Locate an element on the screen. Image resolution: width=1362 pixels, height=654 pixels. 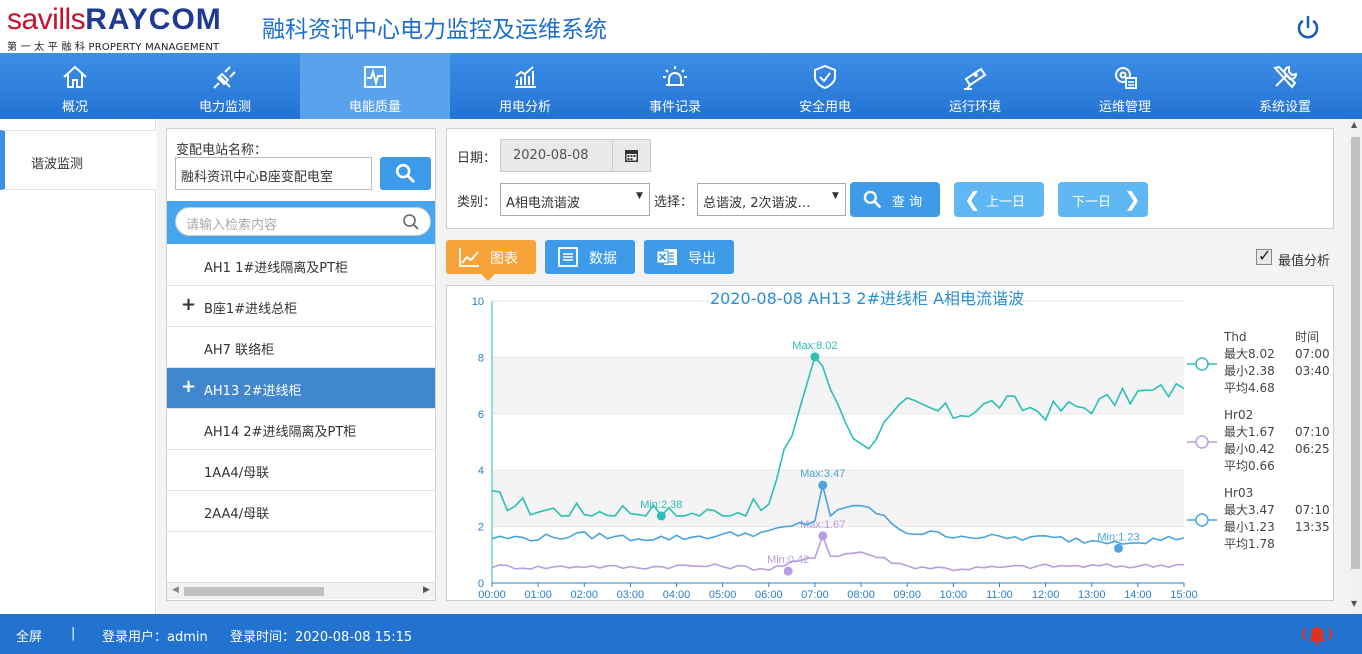
max-label: Max:8.02 is located at coordinates (814, 346).